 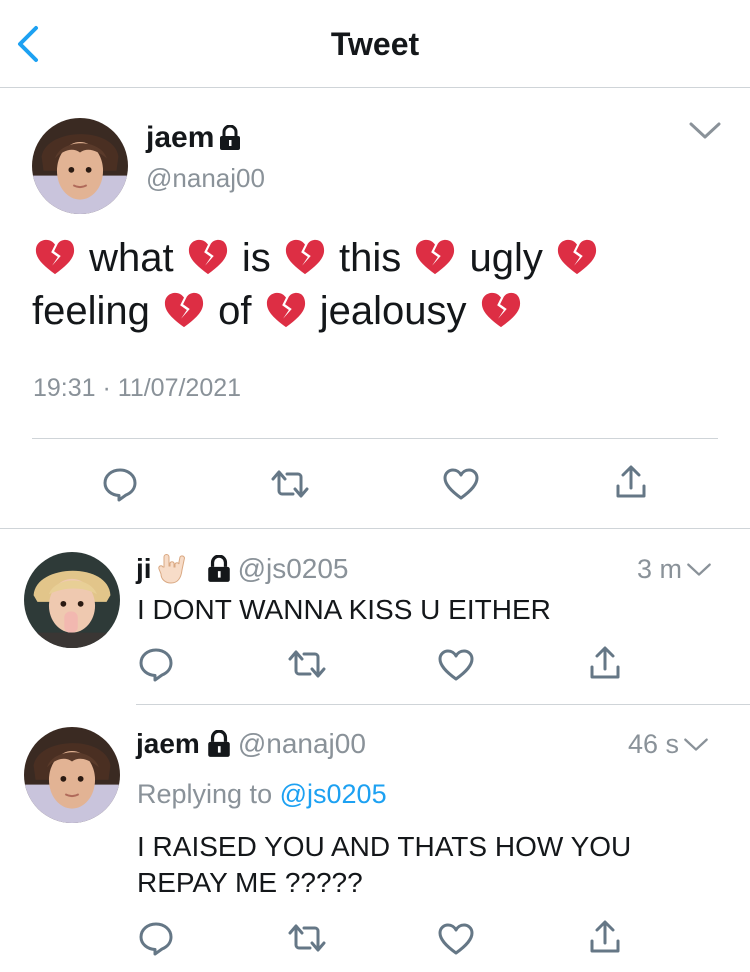 I want to click on reply-text: I DONT WANNA KISS U EITHER, so click(x=344, y=609).